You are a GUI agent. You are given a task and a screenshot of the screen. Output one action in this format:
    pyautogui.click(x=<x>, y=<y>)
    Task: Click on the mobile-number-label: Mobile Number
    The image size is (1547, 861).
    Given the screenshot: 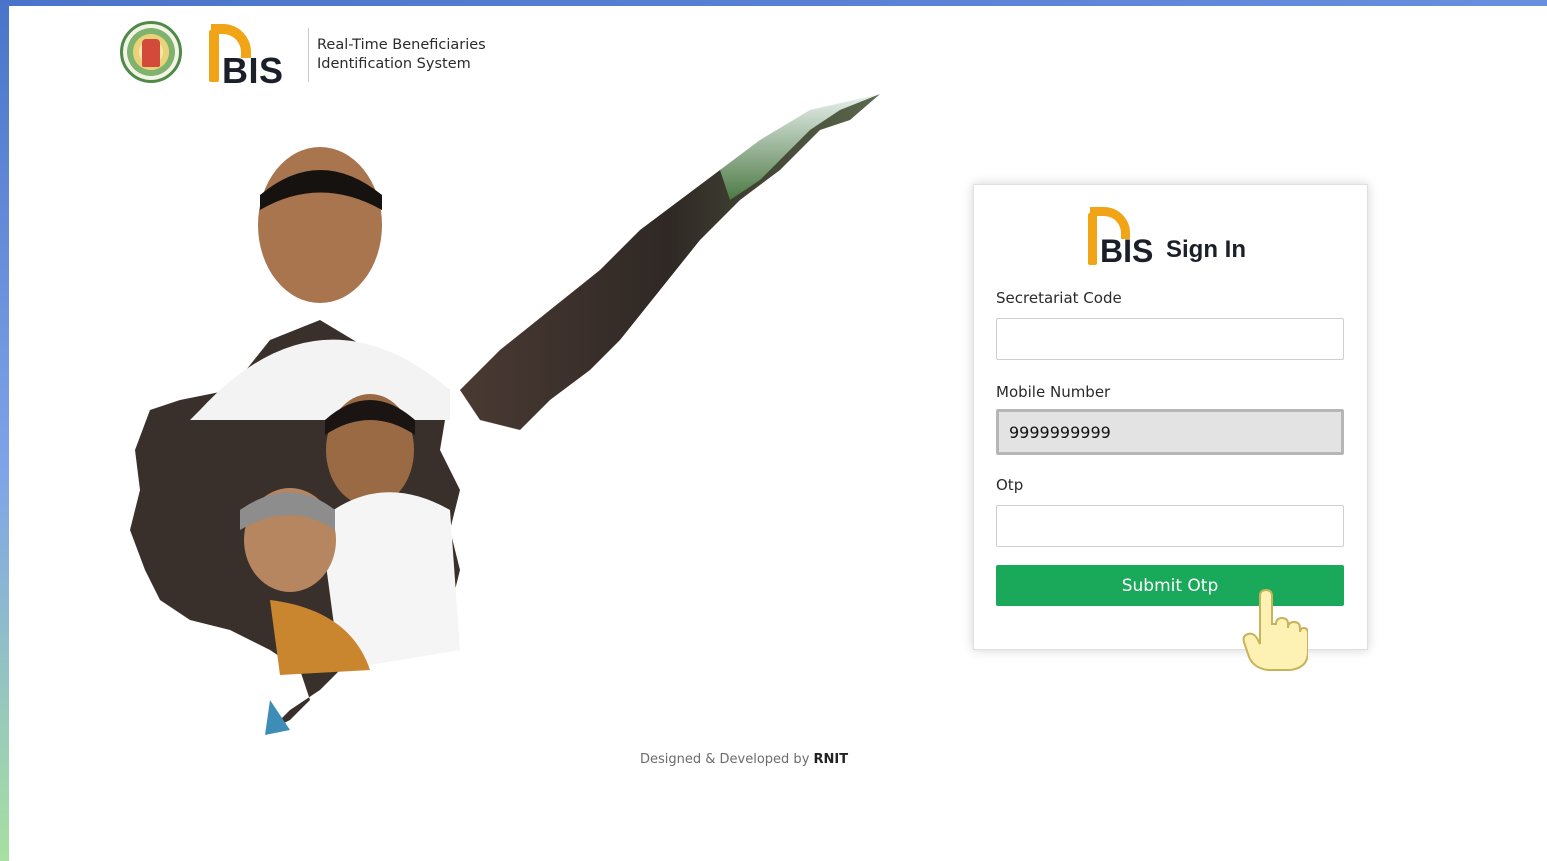 What is the action you would take?
    pyautogui.click(x=1053, y=392)
    